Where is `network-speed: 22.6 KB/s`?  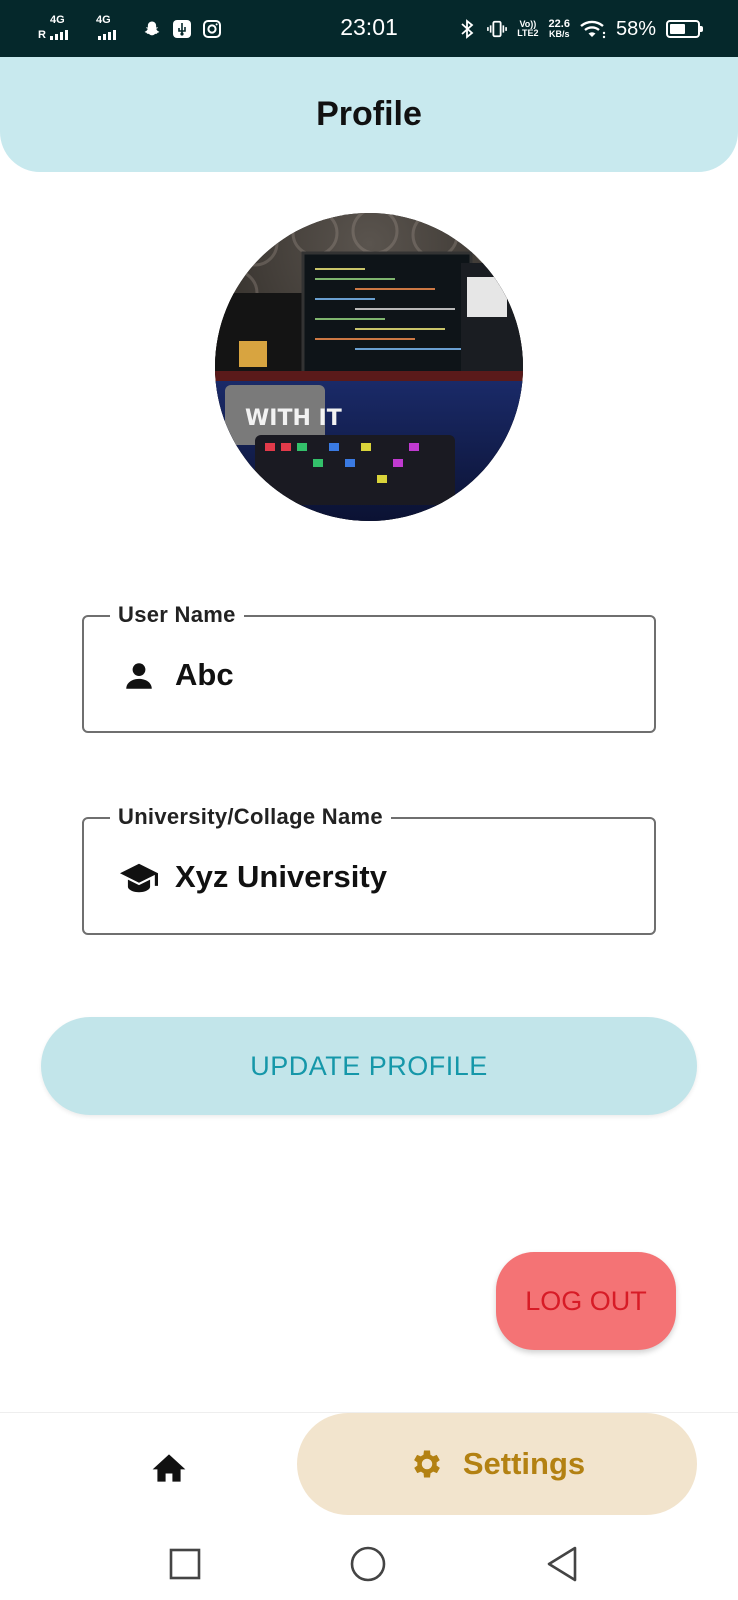
network-speed: 22.6 KB/s is located at coordinates (559, 29).